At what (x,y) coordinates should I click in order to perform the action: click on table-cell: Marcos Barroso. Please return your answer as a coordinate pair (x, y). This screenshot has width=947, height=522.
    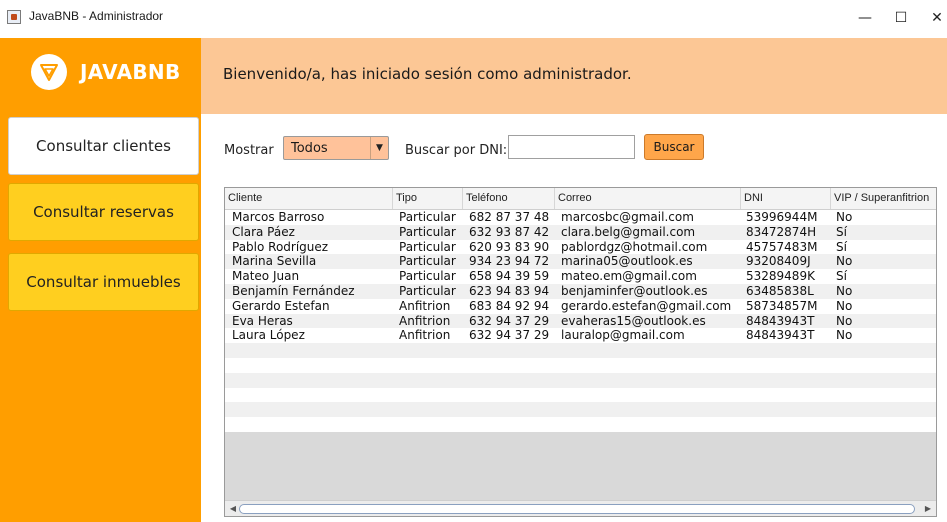
    Looking at the image, I should click on (278, 217).